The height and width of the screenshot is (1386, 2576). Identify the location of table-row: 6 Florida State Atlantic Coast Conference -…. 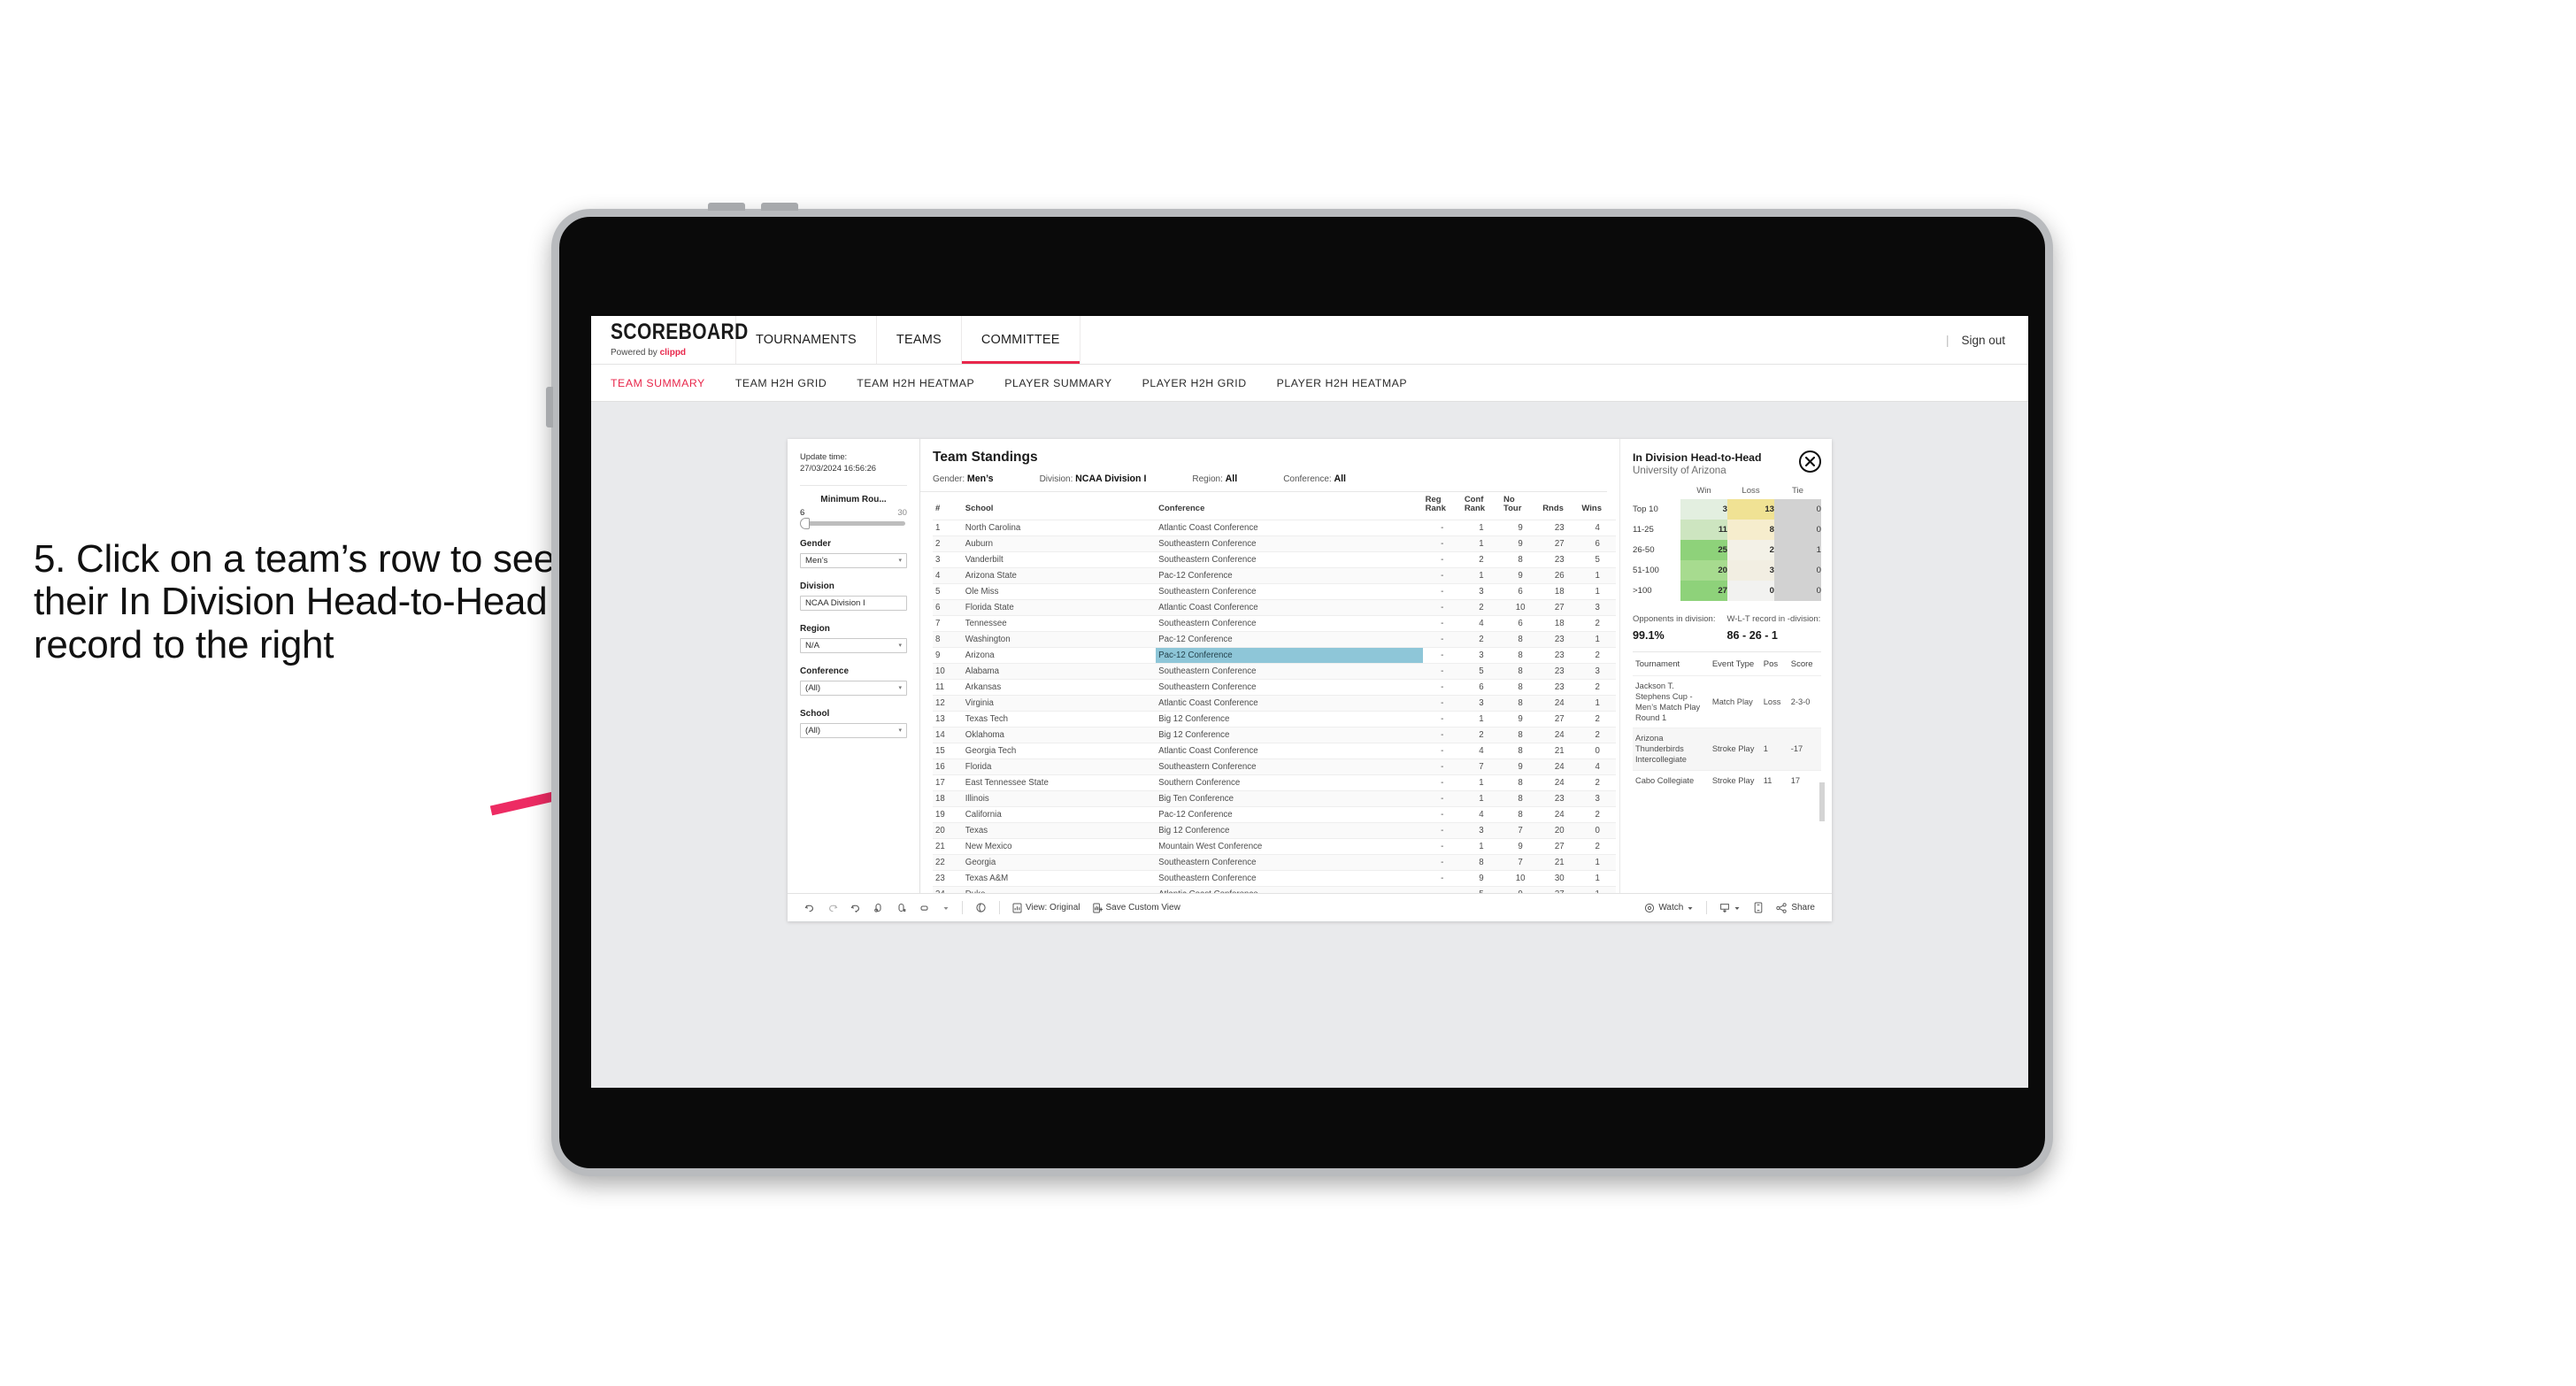
(1274, 606).